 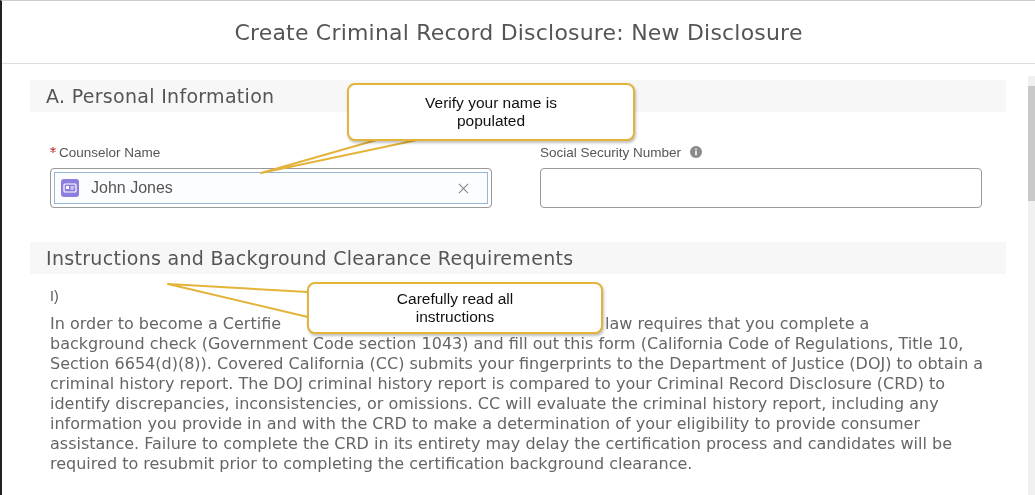 I want to click on paragraph-text: In order to become a Certifie, so click(x=166, y=324).